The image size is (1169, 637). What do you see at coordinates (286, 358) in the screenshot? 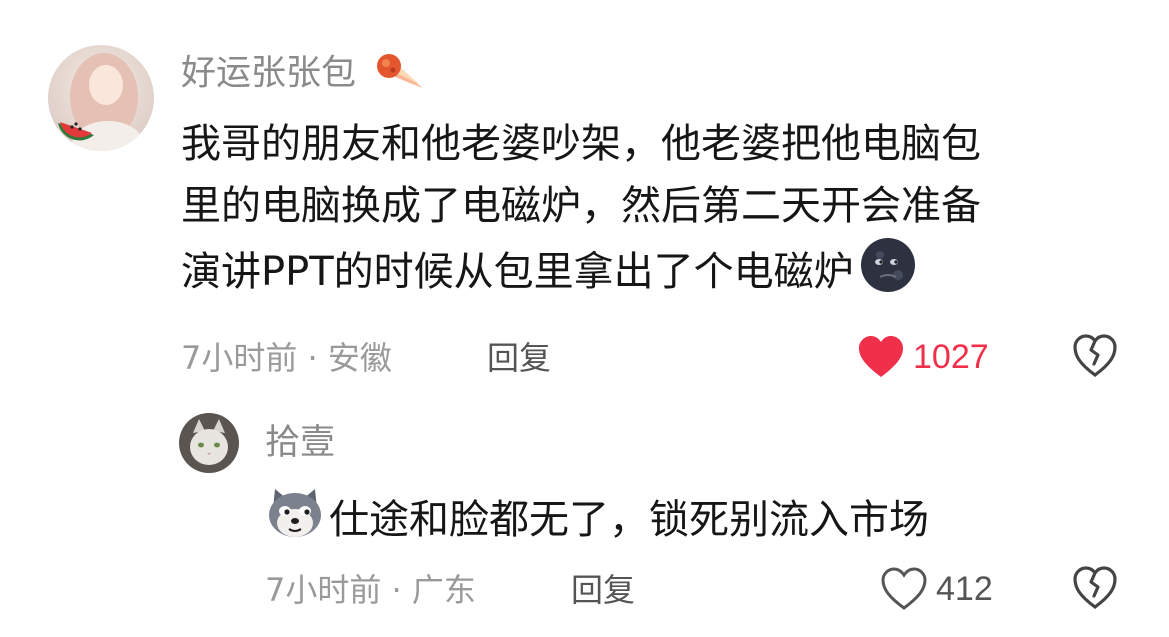
I see `comment-meta-1: 7小时前 · 安徽` at bounding box center [286, 358].